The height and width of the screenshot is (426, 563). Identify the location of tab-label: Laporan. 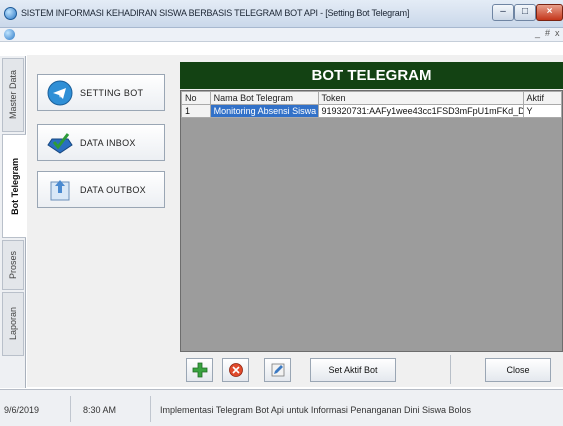
(13, 324).